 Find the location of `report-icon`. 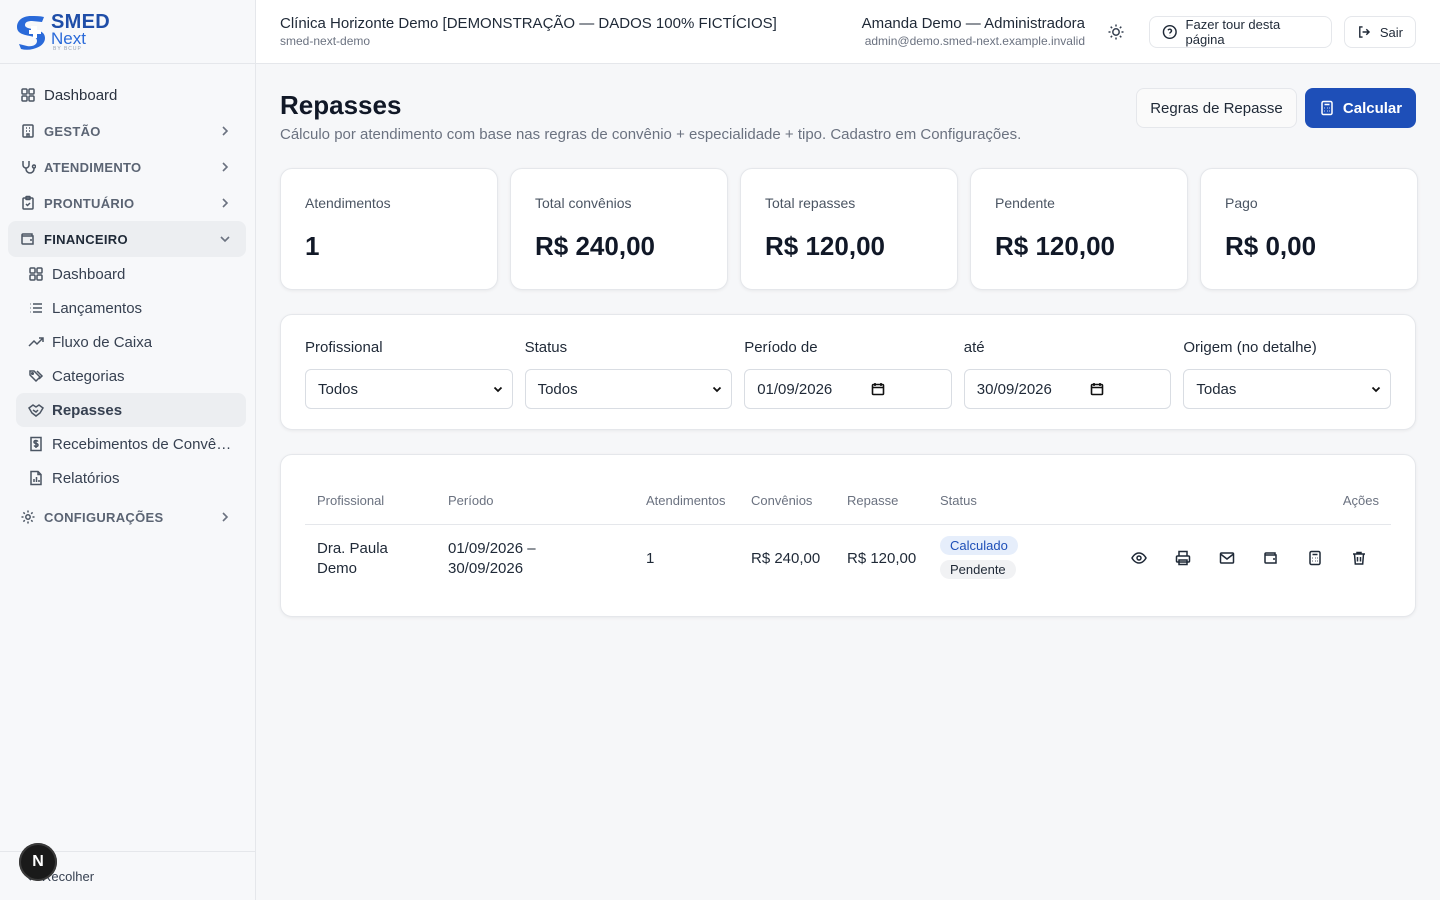

report-icon is located at coordinates (36, 478).